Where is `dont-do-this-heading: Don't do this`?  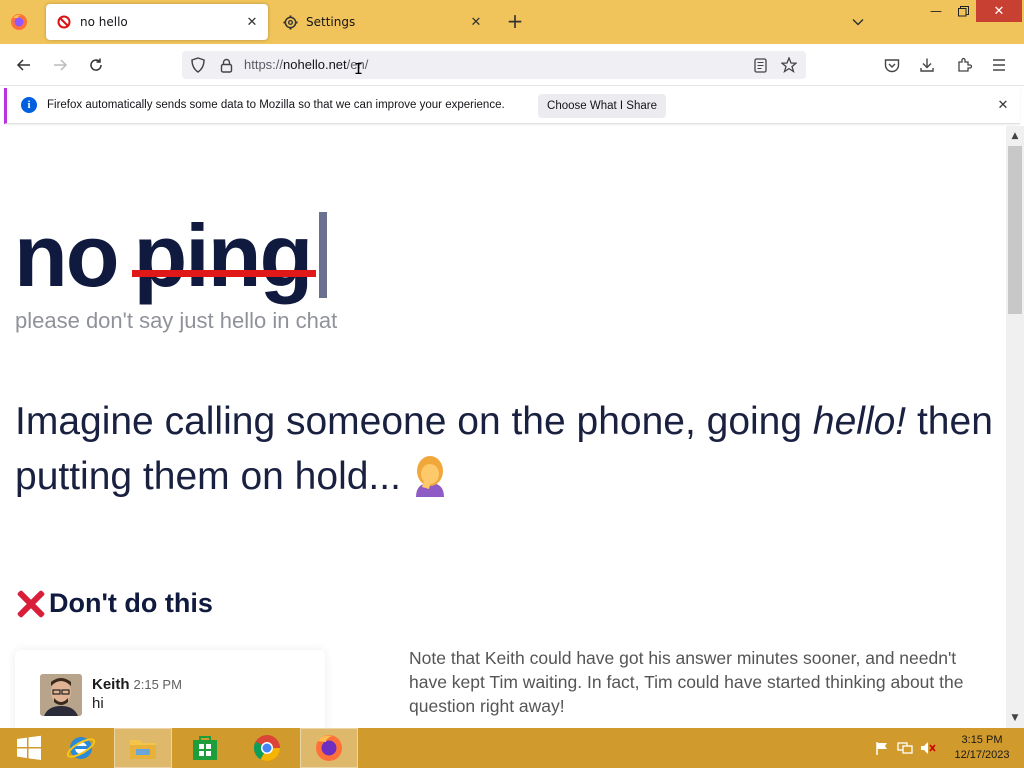
dont-do-this-heading: Don't do this is located at coordinates (114, 603).